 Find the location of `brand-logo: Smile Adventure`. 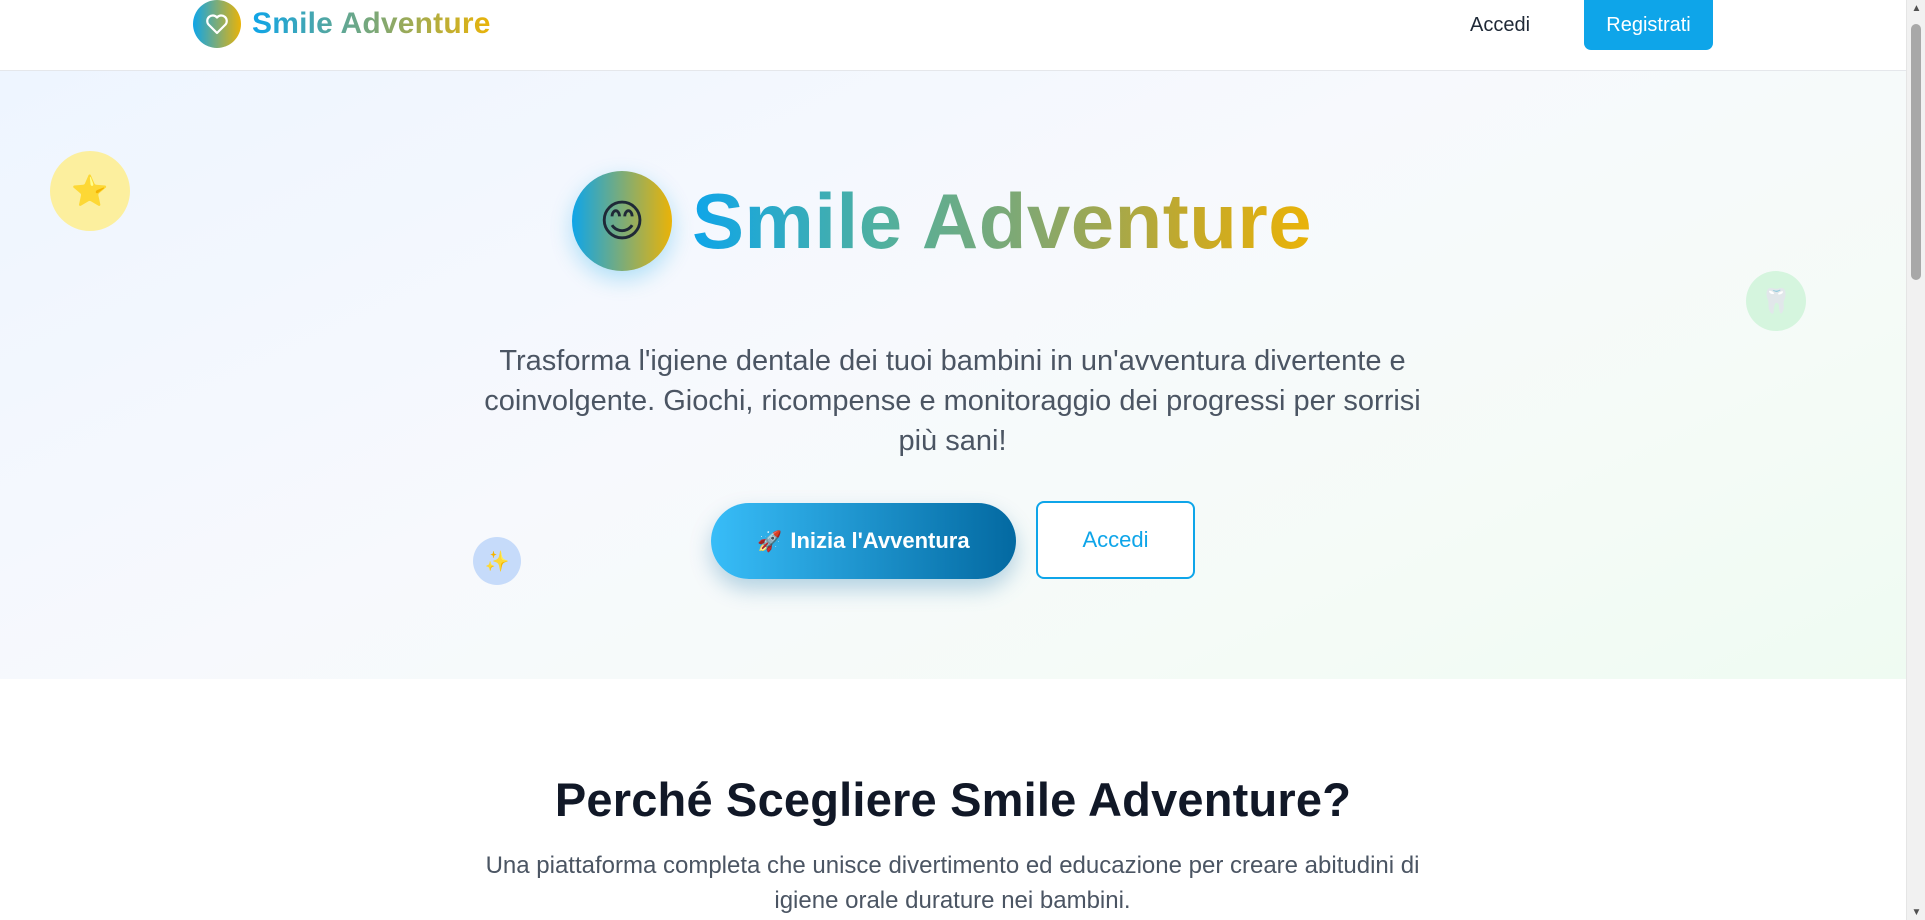

brand-logo: Smile Adventure is located at coordinates (342, 24).